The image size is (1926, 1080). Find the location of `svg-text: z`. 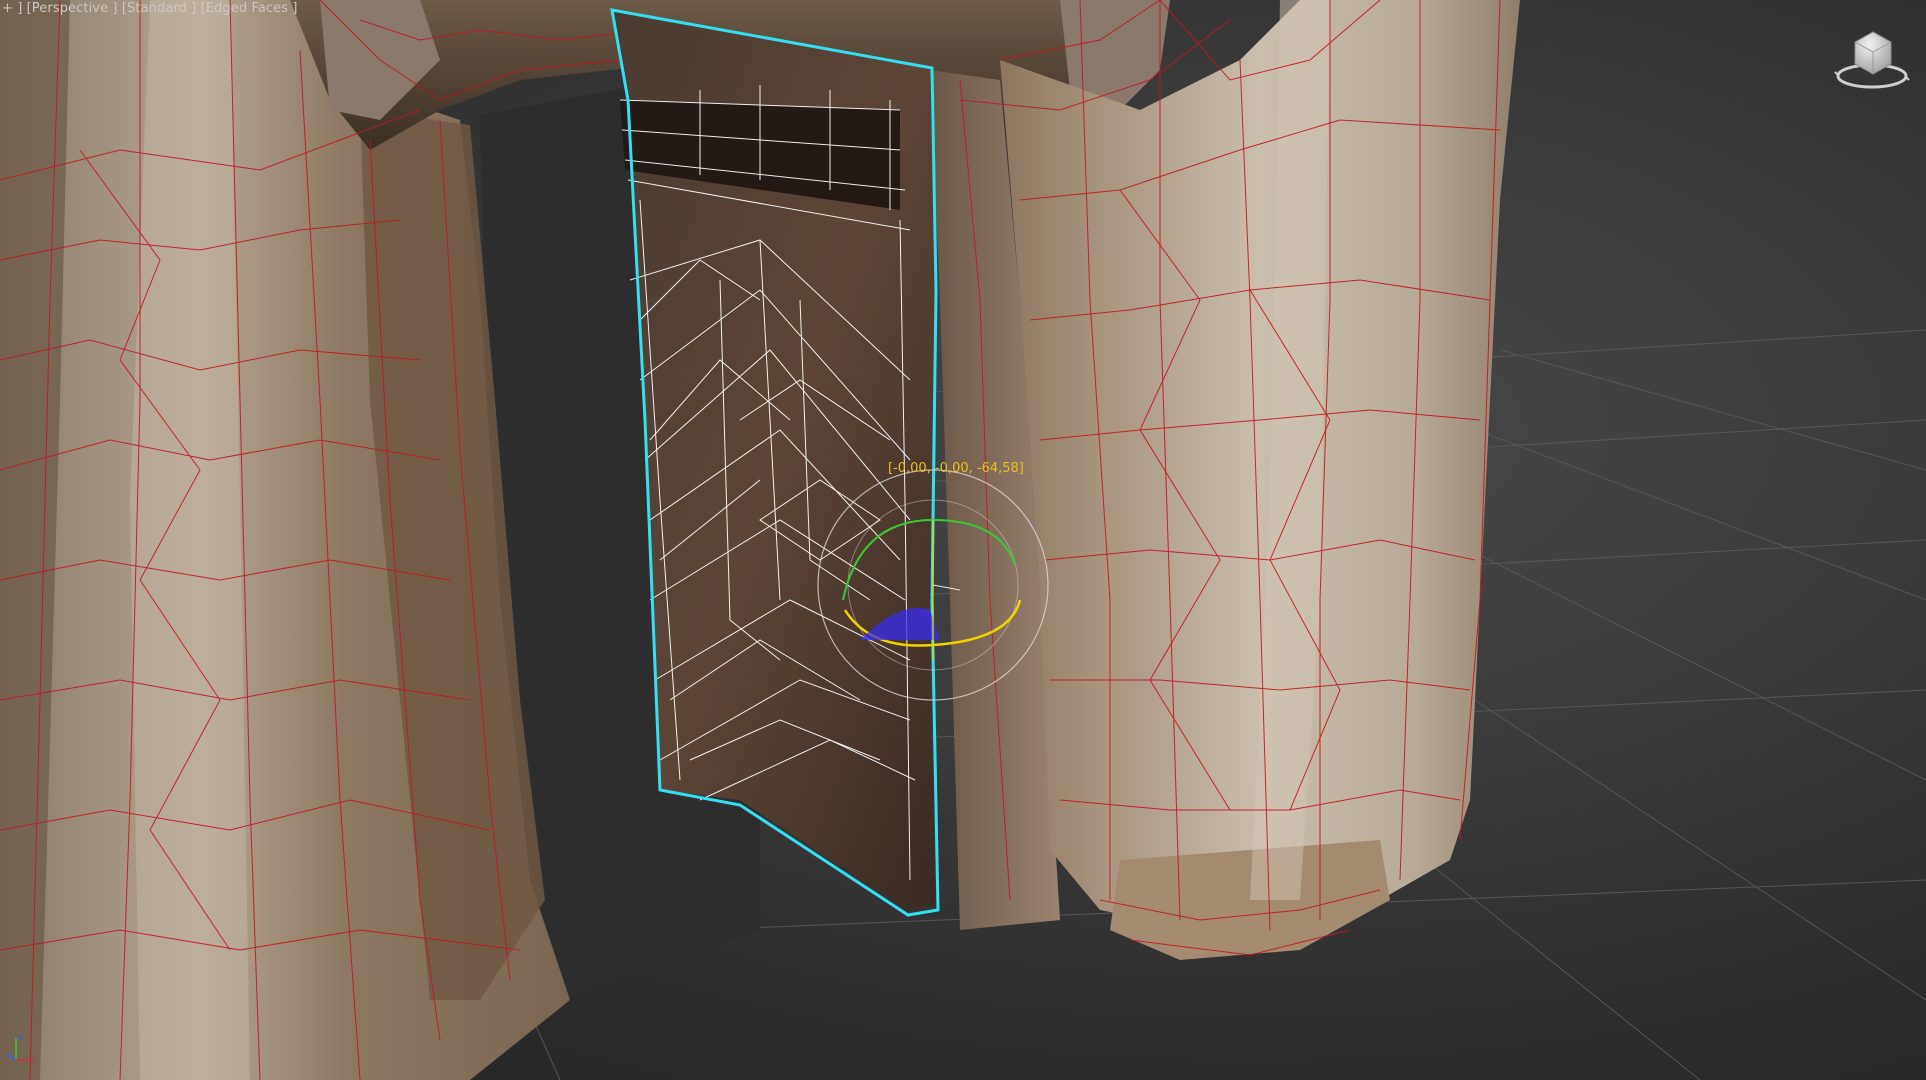

svg-text: z is located at coordinates (20, 1038).